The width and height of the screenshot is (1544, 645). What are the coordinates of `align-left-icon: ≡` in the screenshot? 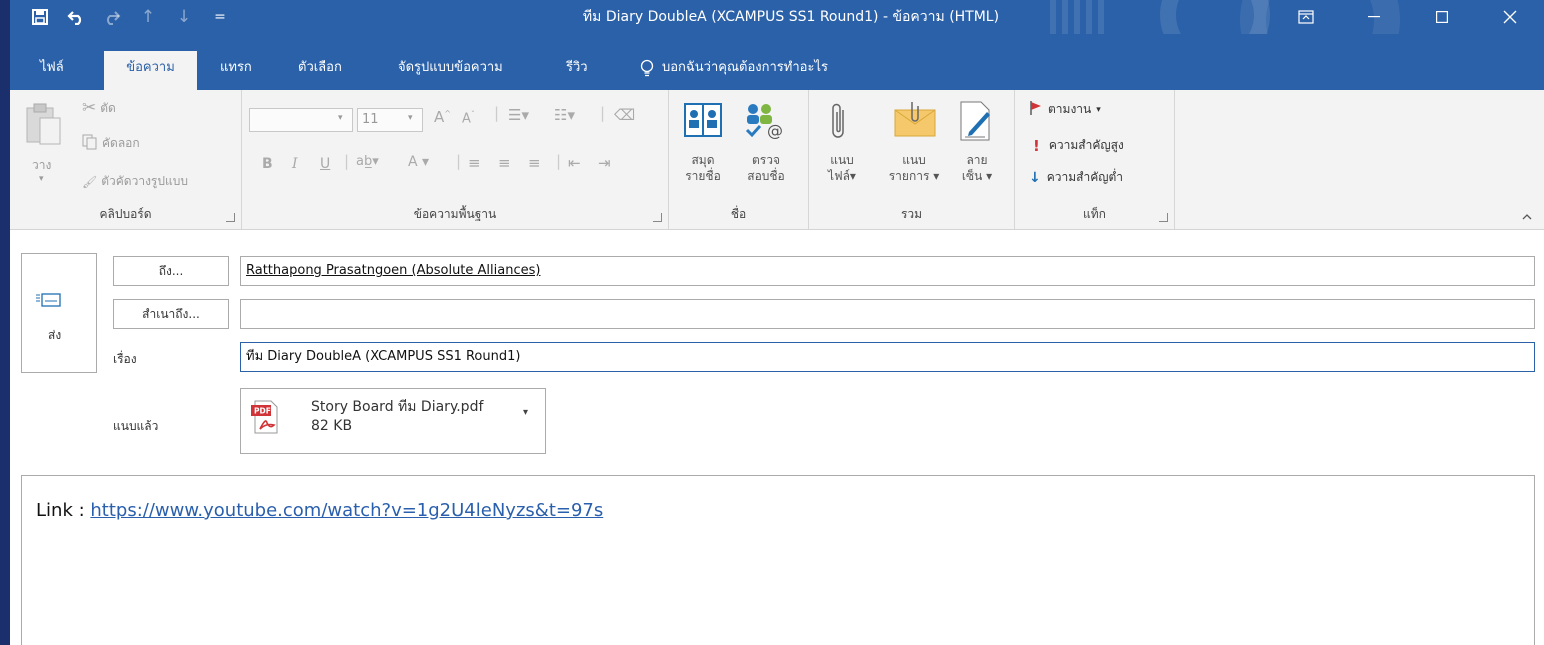 It's located at (474, 163).